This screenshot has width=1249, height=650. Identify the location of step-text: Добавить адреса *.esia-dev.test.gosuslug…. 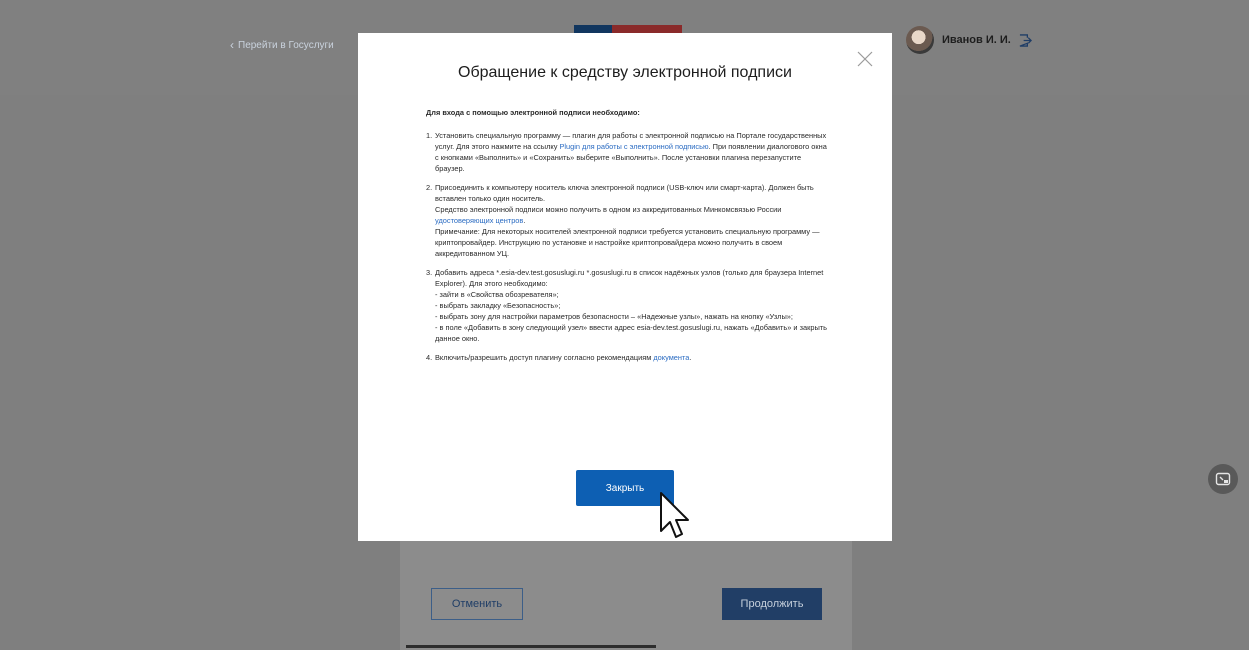
(629, 278).